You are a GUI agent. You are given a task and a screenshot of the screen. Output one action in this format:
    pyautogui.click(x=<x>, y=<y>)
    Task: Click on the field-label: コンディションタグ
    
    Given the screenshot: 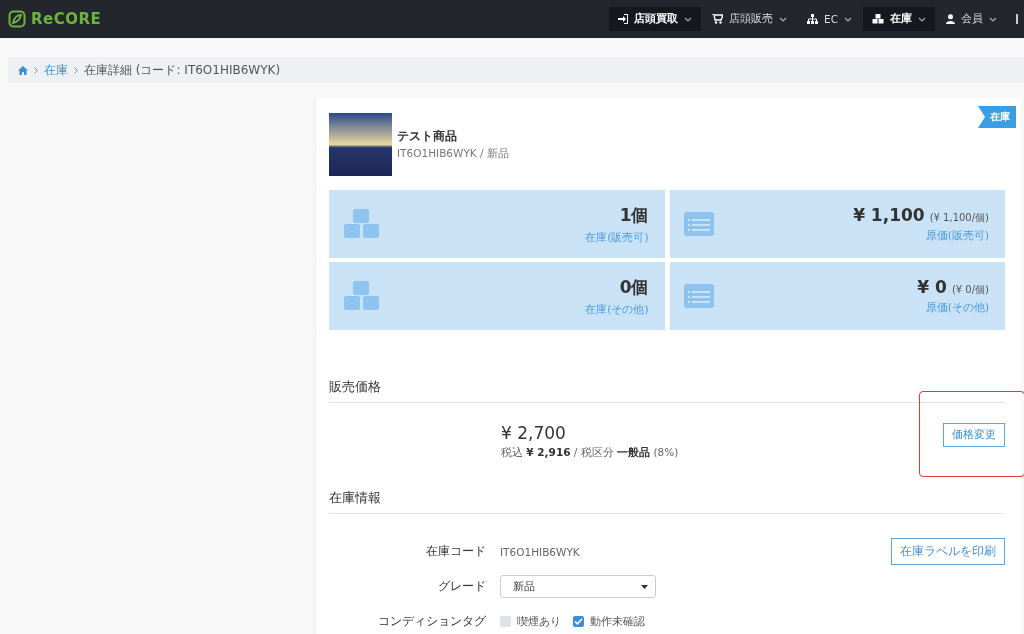 What is the action you would take?
    pyautogui.click(x=431, y=621)
    